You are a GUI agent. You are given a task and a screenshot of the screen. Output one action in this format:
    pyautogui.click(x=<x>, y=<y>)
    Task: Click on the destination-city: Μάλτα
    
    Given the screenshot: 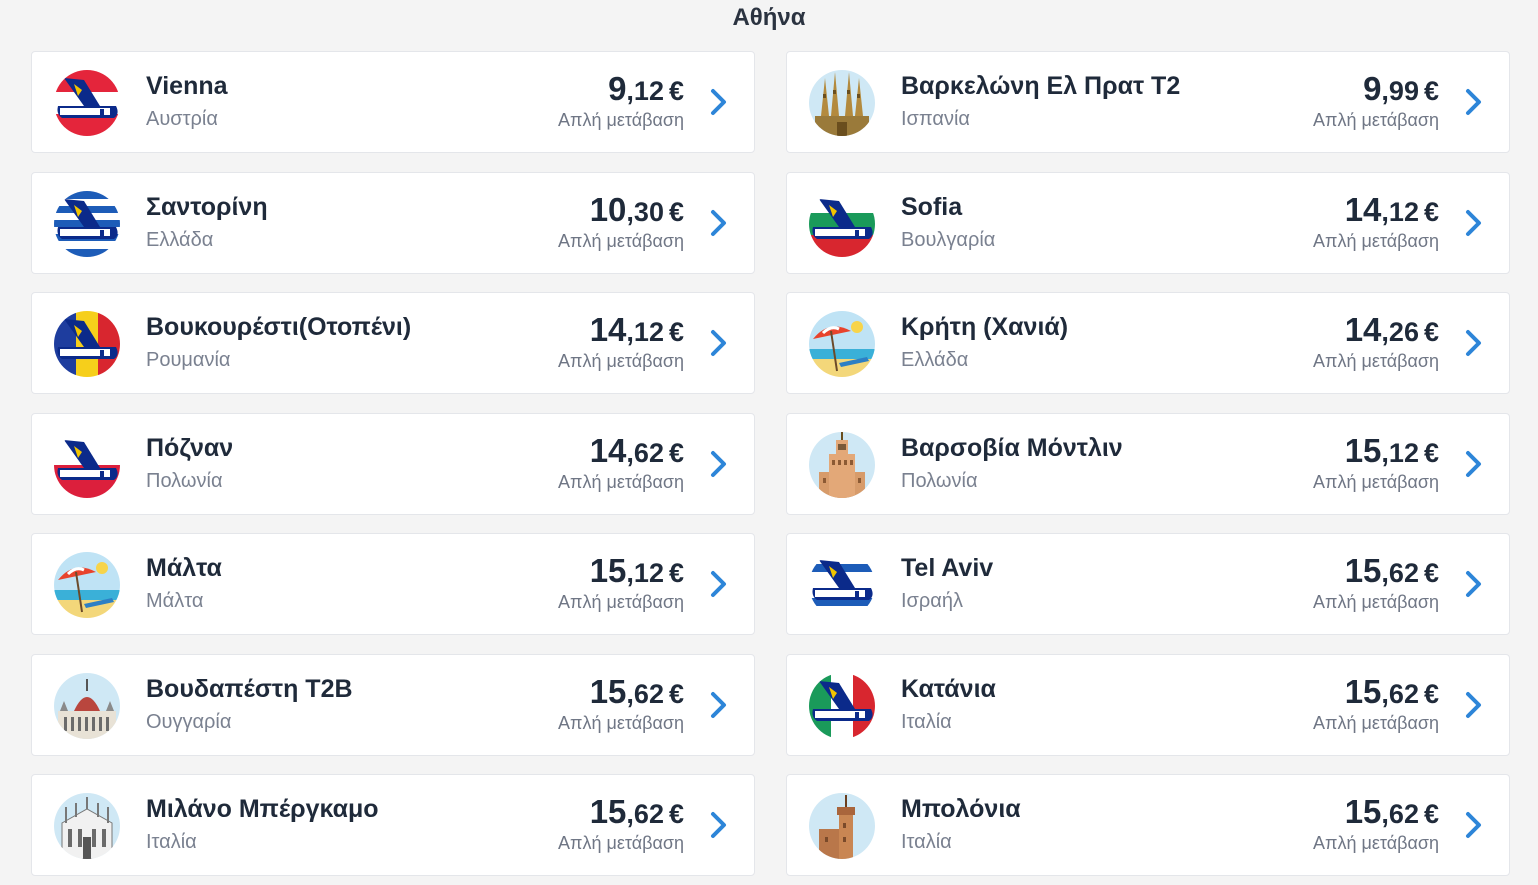 What is the action you would take?
    pyautogui.click(x=184, y=568)
    